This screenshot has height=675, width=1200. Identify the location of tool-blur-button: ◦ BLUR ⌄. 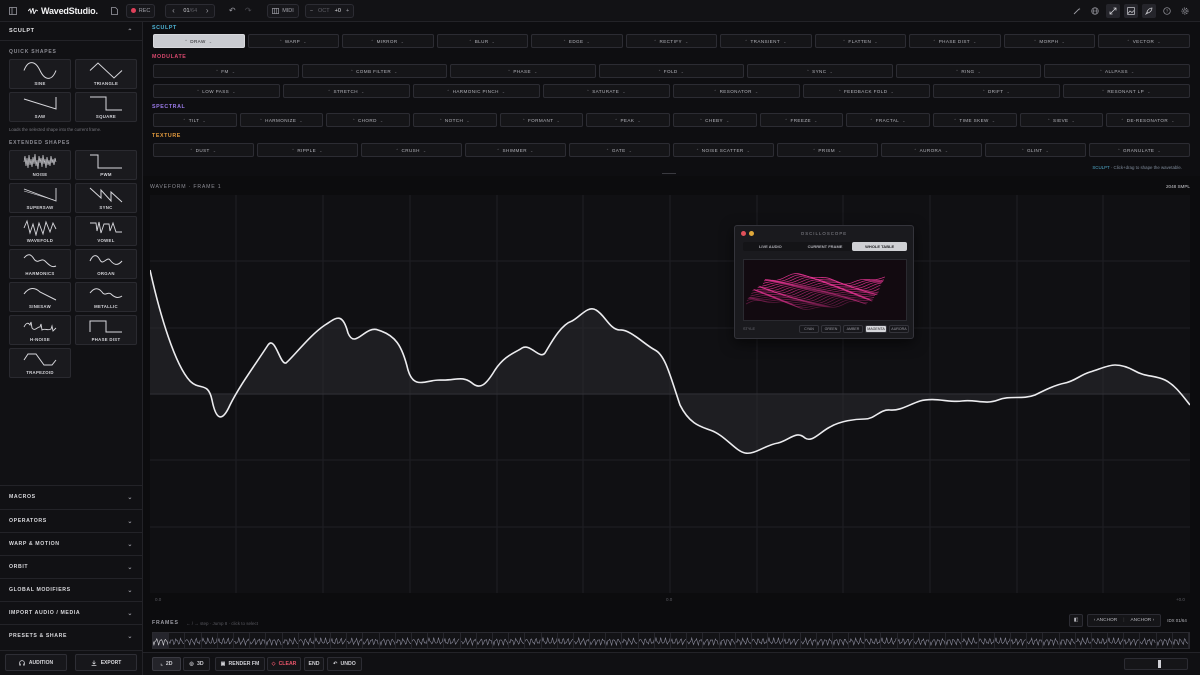
(482, 41).